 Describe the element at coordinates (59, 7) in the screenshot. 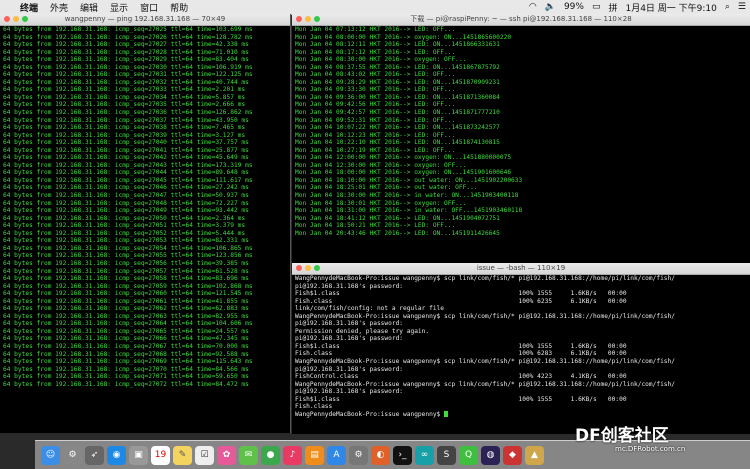

I see `menu-shell: 外壳` at that location.